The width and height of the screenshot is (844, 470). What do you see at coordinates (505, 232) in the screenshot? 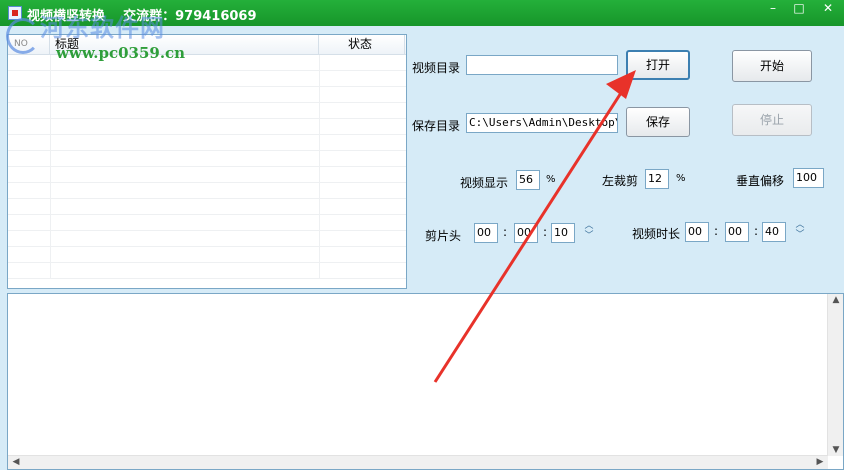
I see `clip-head-sep-1: :` at bounding box center [505, 232].